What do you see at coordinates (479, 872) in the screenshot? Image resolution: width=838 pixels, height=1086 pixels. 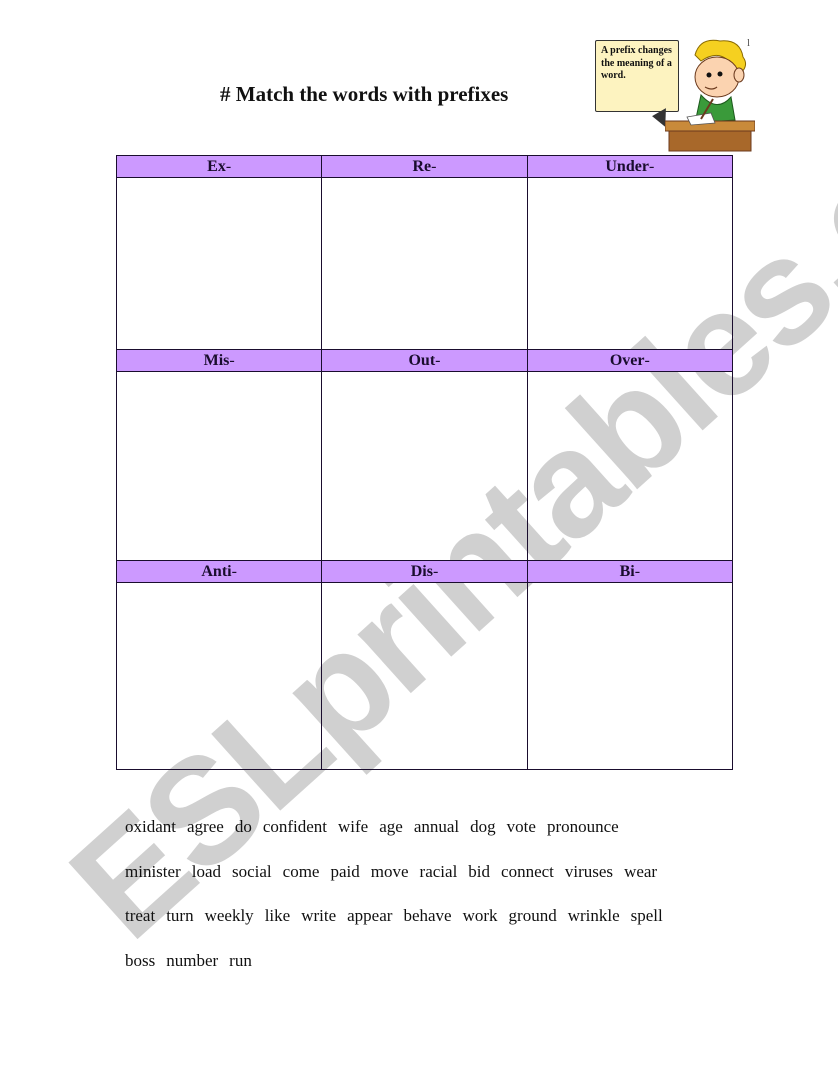 I see `word-item: bid` at bounding box center [479, 872].